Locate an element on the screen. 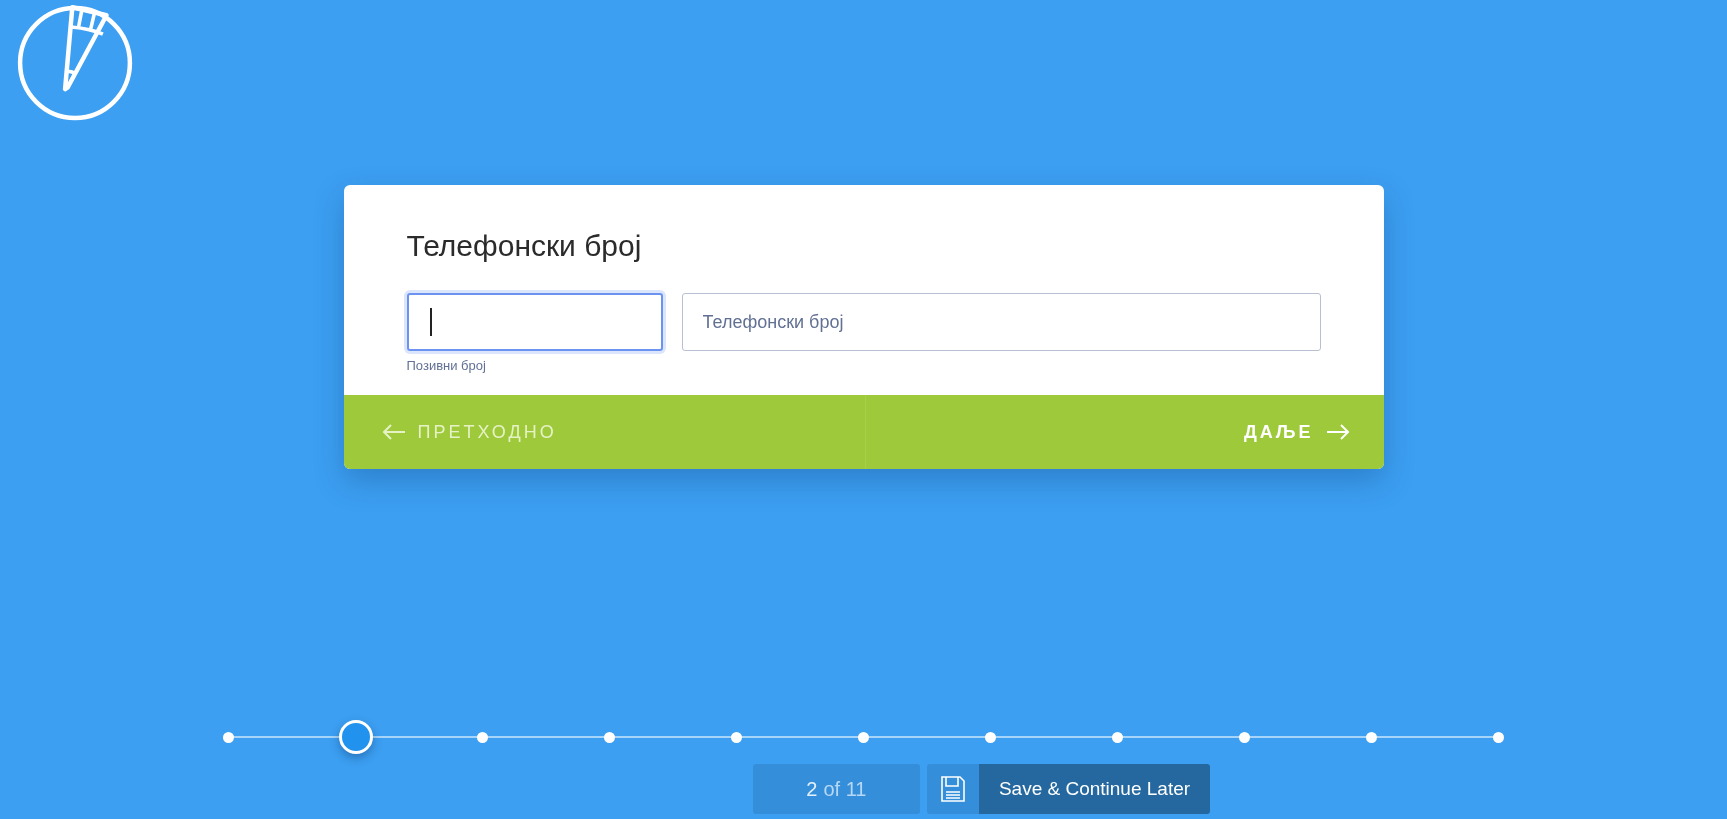 This screenshot has width=1727, height=819. right-arrow-icon is located at coordinates (1337, 432).